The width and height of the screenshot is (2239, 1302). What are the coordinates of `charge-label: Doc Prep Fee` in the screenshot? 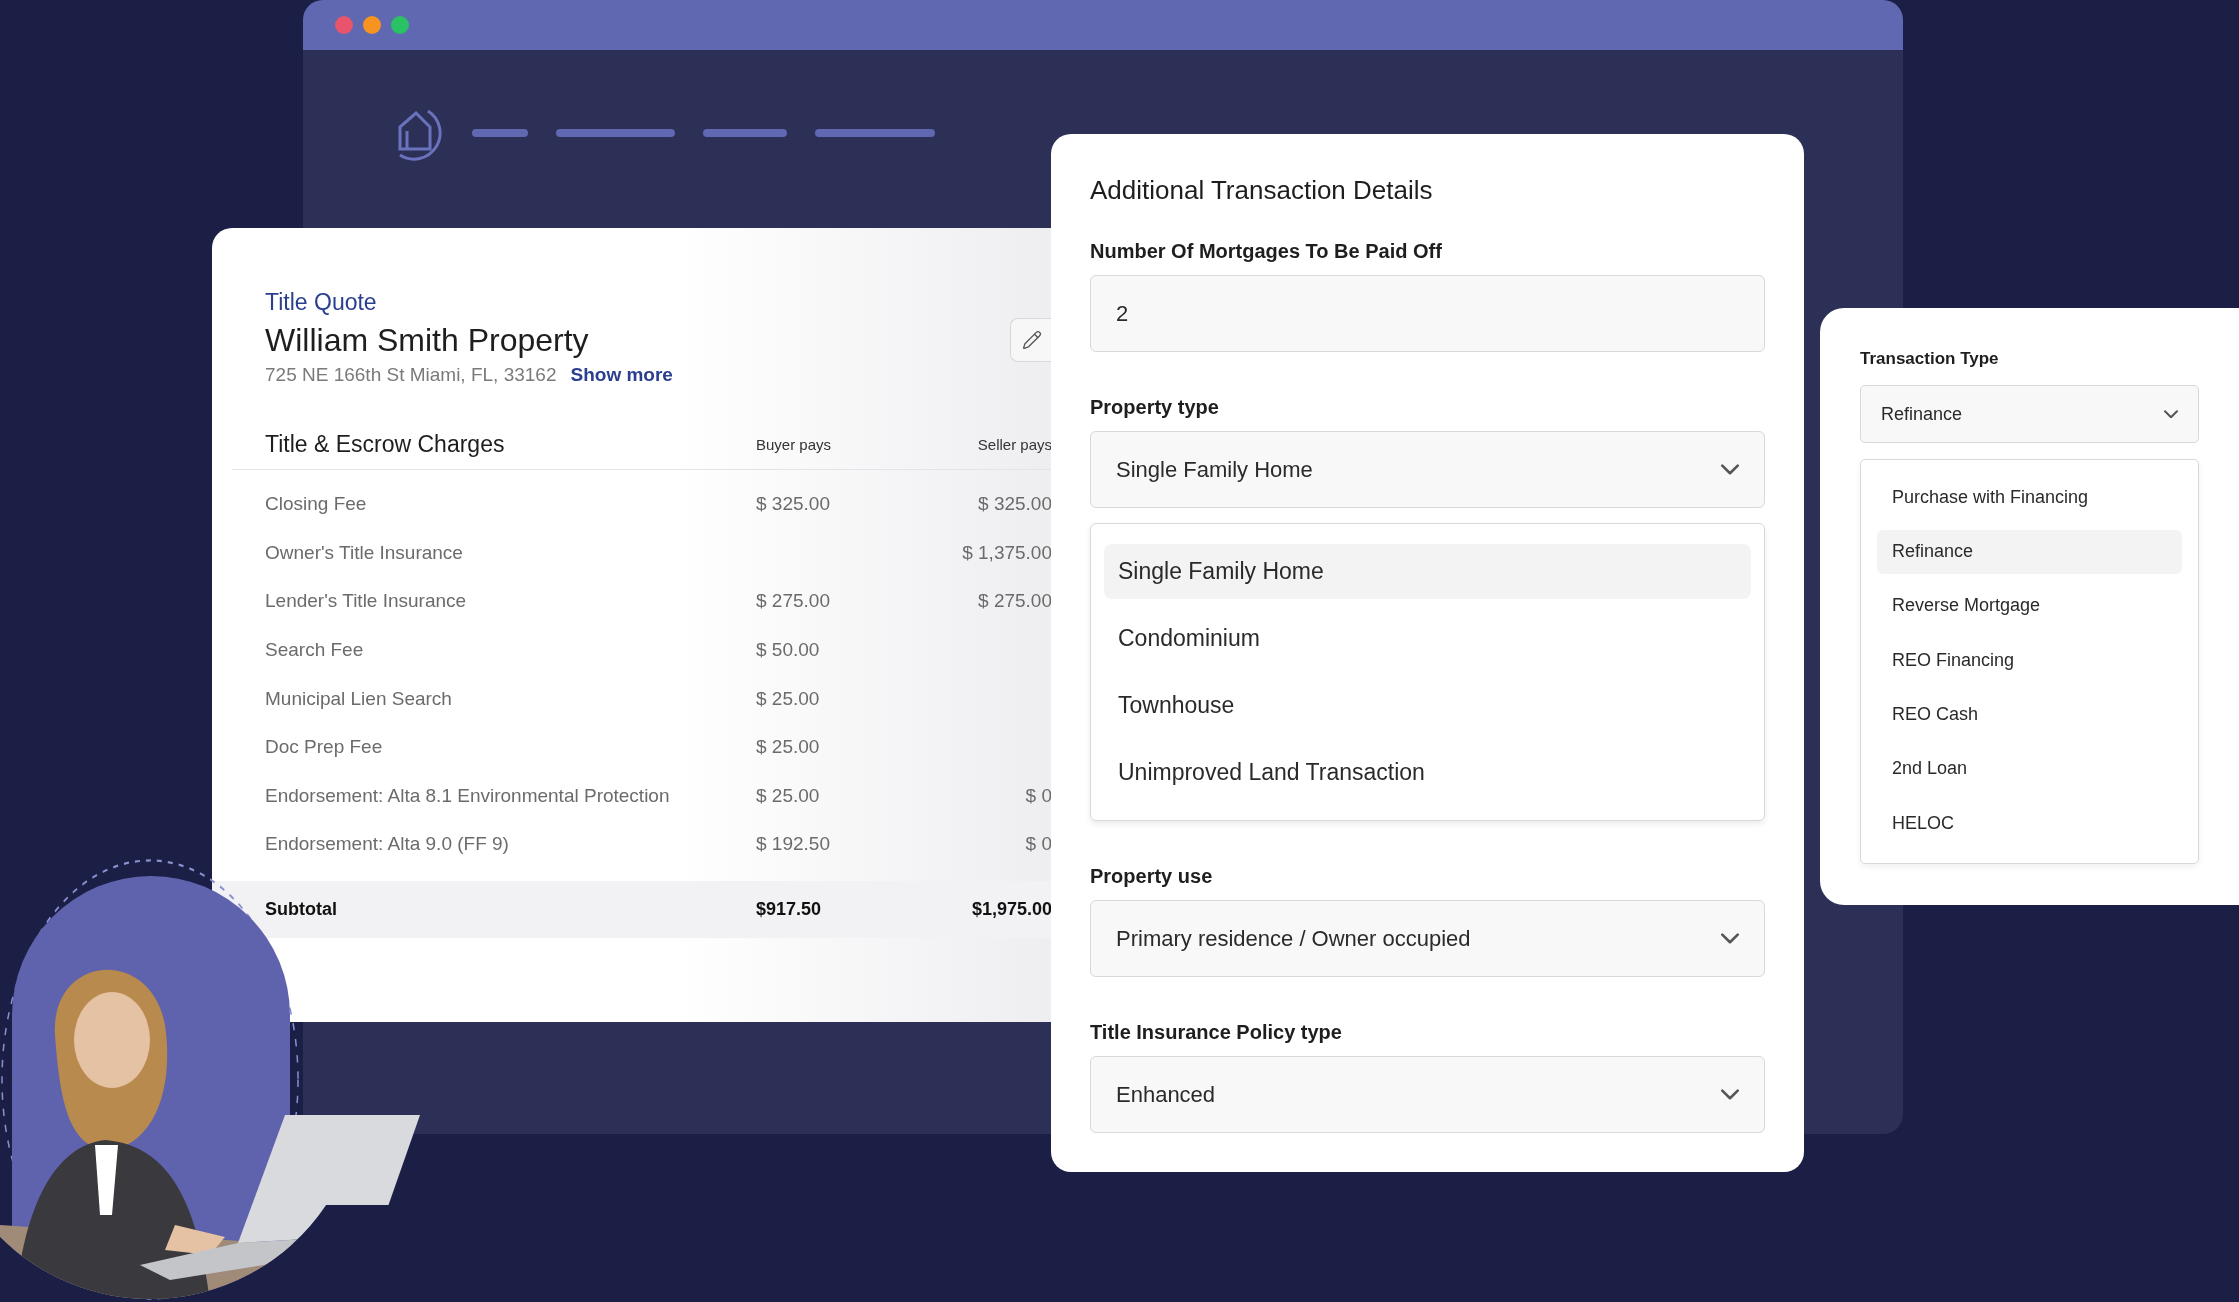 It's located at (324, 747).